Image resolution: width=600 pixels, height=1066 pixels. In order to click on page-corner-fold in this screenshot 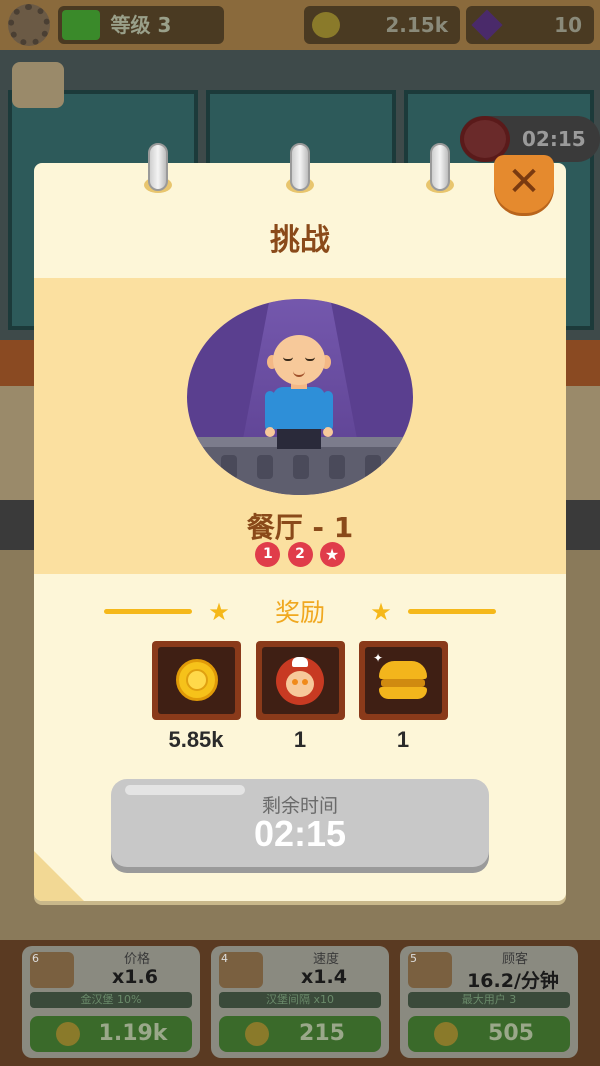, I will do `click(59, 876)`.